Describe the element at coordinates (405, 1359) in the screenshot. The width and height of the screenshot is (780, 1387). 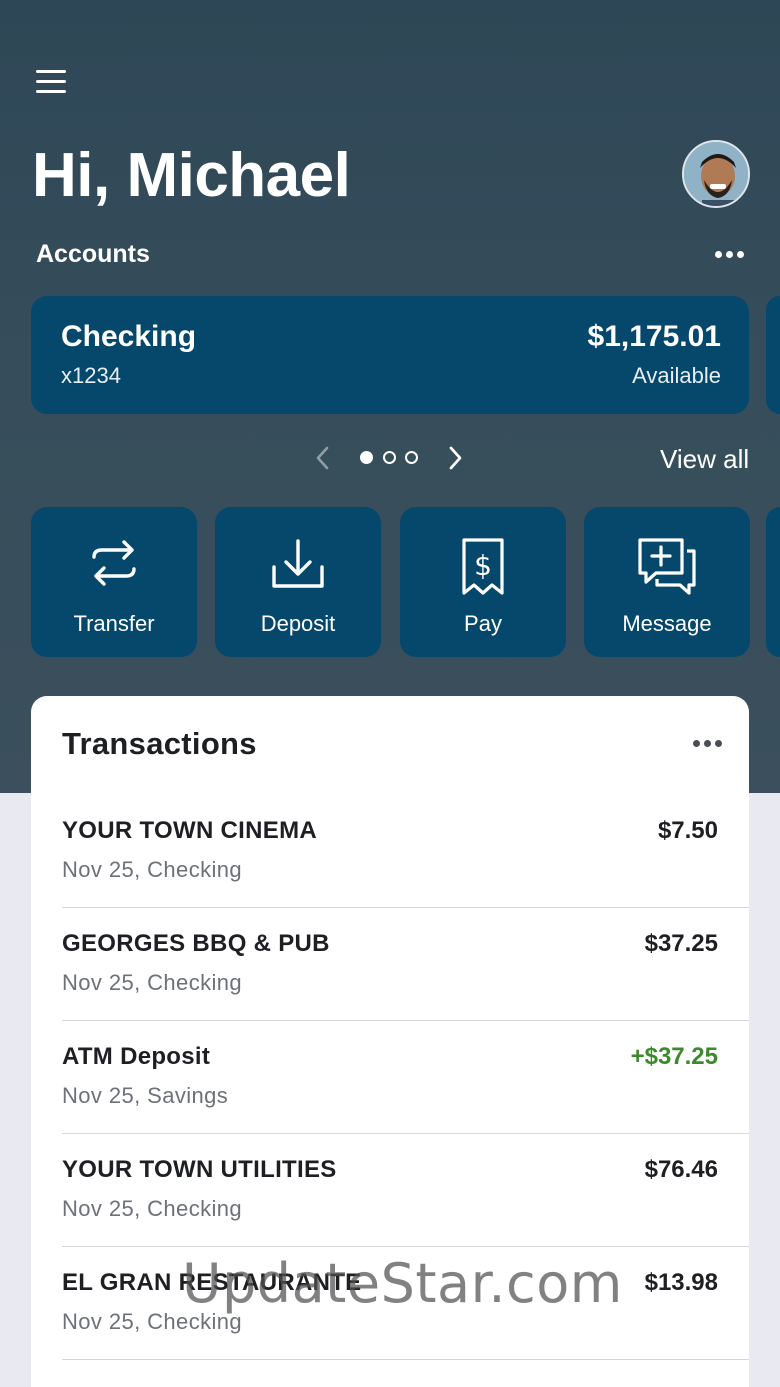
I see `divider` at that location.